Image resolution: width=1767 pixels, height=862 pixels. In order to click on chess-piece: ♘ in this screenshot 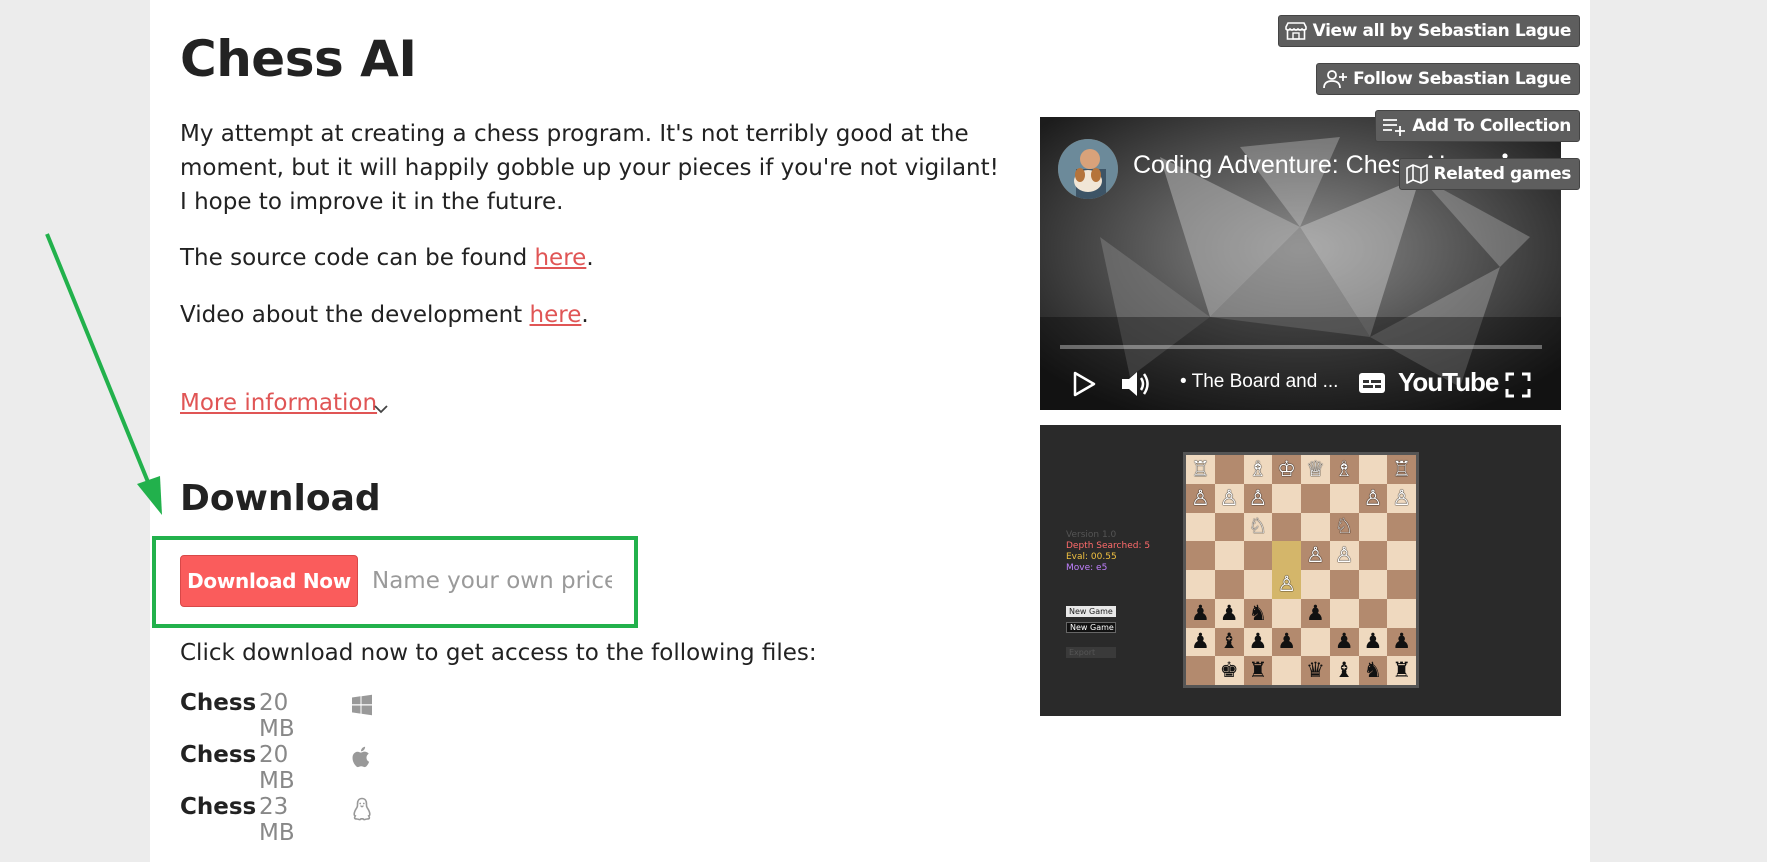, I will do `click(1257, 526)`.